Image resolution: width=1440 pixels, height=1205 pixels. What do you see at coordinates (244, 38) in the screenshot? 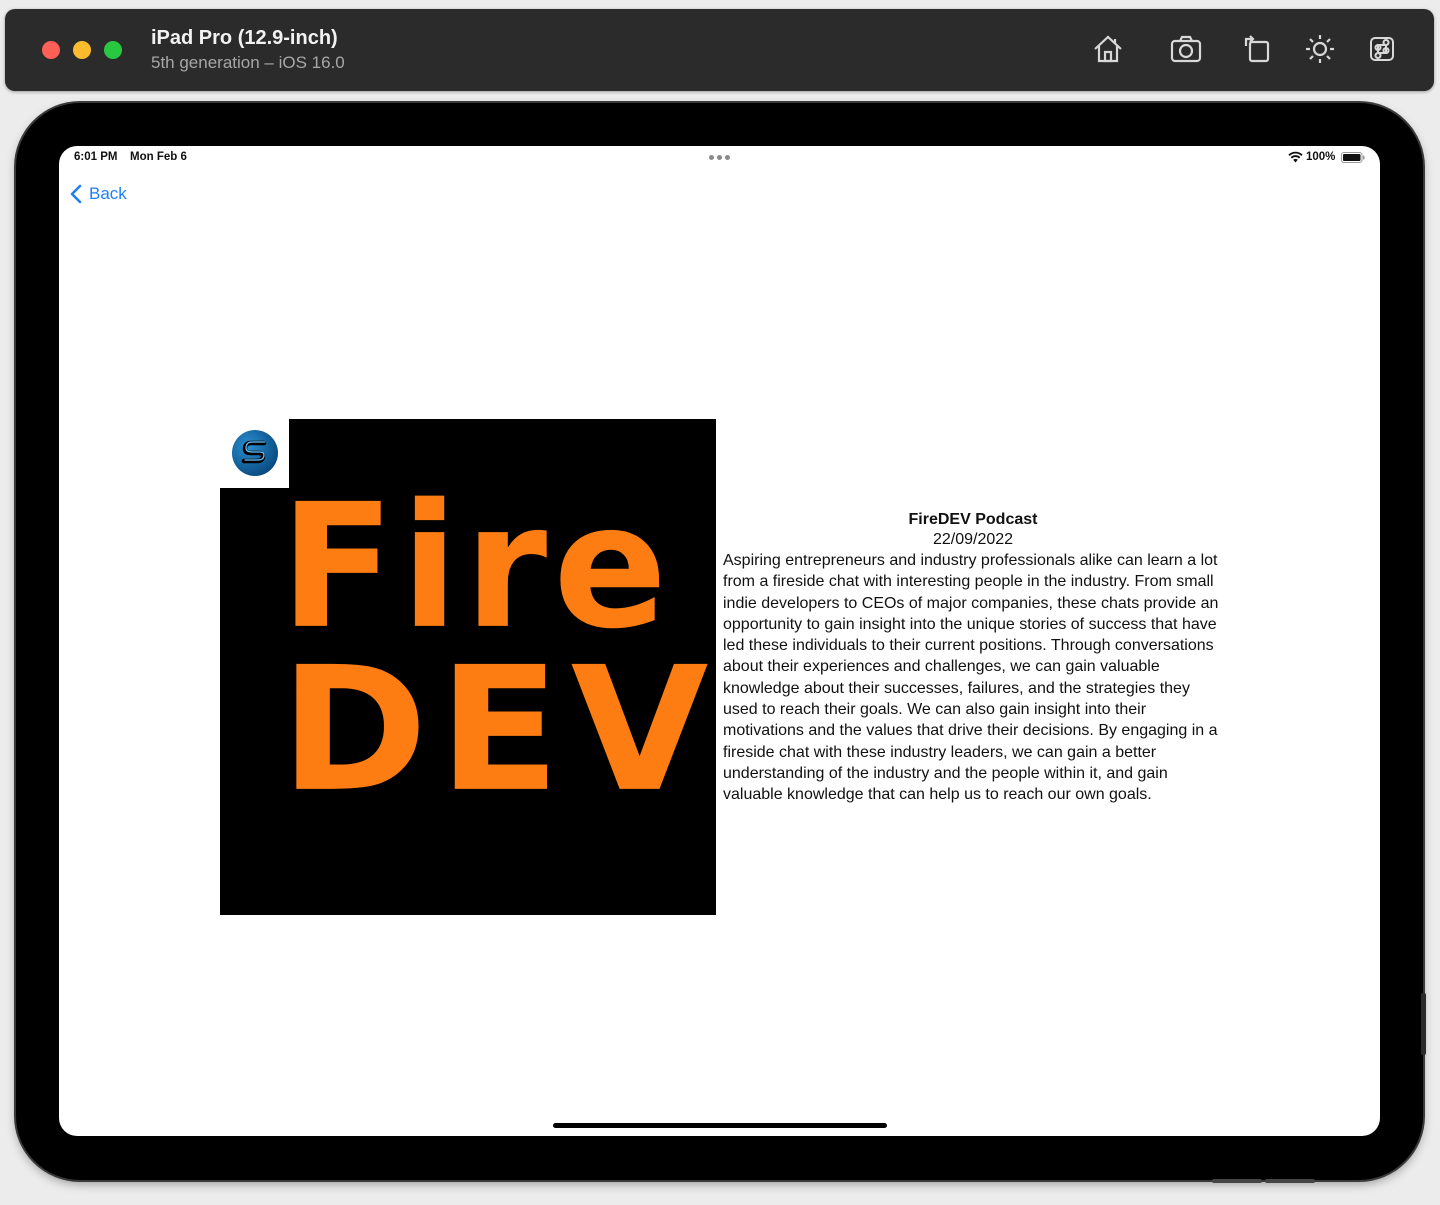
I see `device-name: iPad Pro (12.9-inch)` at bounding box center [244, 38].